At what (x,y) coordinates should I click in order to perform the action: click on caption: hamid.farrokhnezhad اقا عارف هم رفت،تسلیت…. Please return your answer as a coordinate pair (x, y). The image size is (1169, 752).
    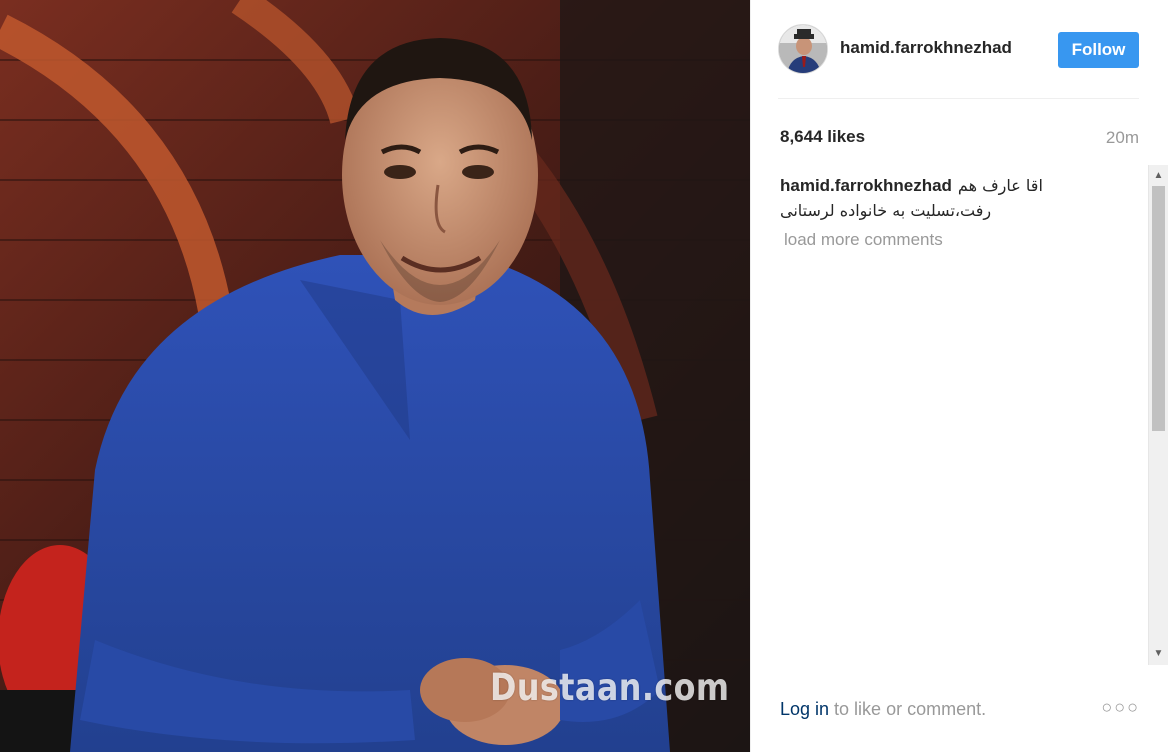
    Looking at the image, I should click on (961, 198).